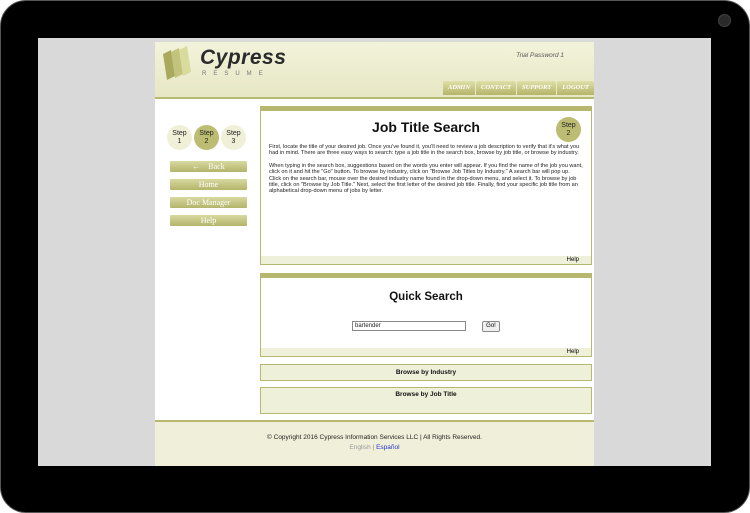  What do you see at coordinates (496, 88) in the screenshot?
I see `nav-contact: CONTACT` at bounding box center [496, 88].